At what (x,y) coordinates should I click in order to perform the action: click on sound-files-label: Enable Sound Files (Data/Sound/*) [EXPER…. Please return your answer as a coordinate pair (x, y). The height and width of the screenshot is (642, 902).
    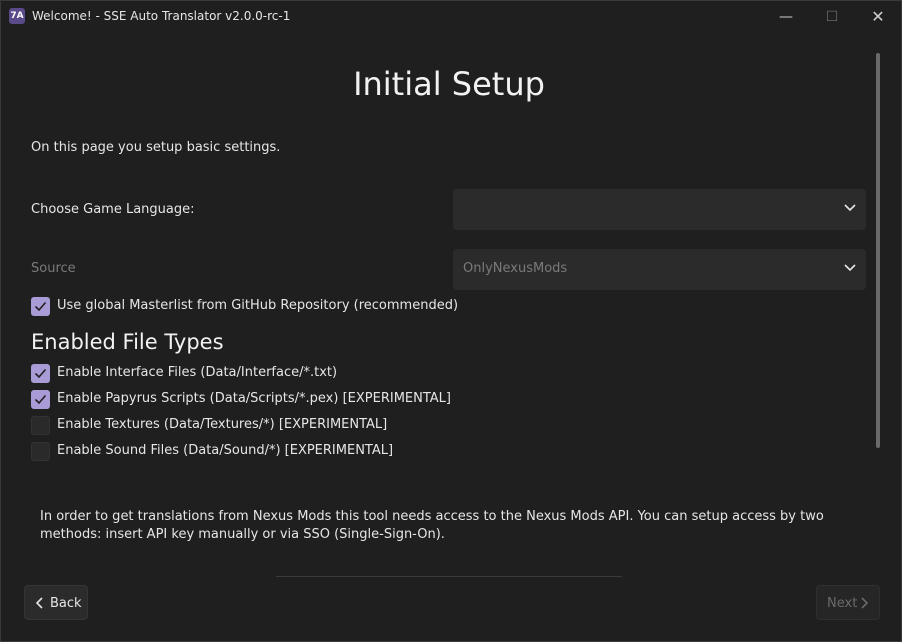
    Looking at the image, I should click on (225, 450).